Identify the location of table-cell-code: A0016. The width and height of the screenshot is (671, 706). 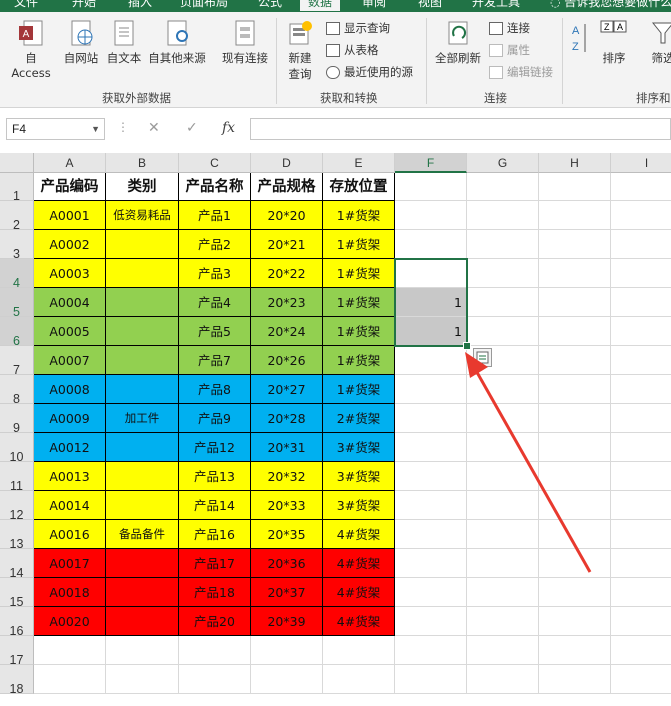
(70, 534).